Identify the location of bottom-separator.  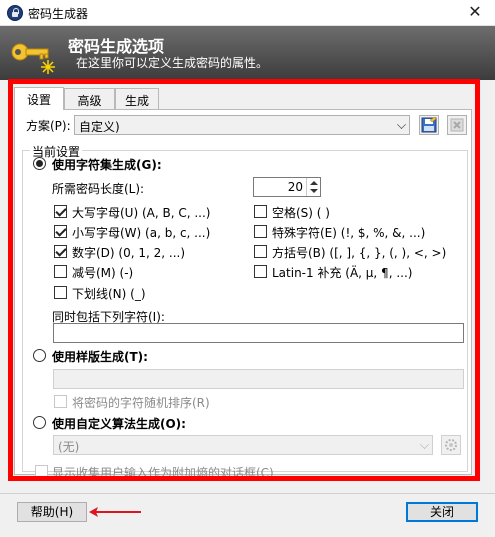
(247, 493).